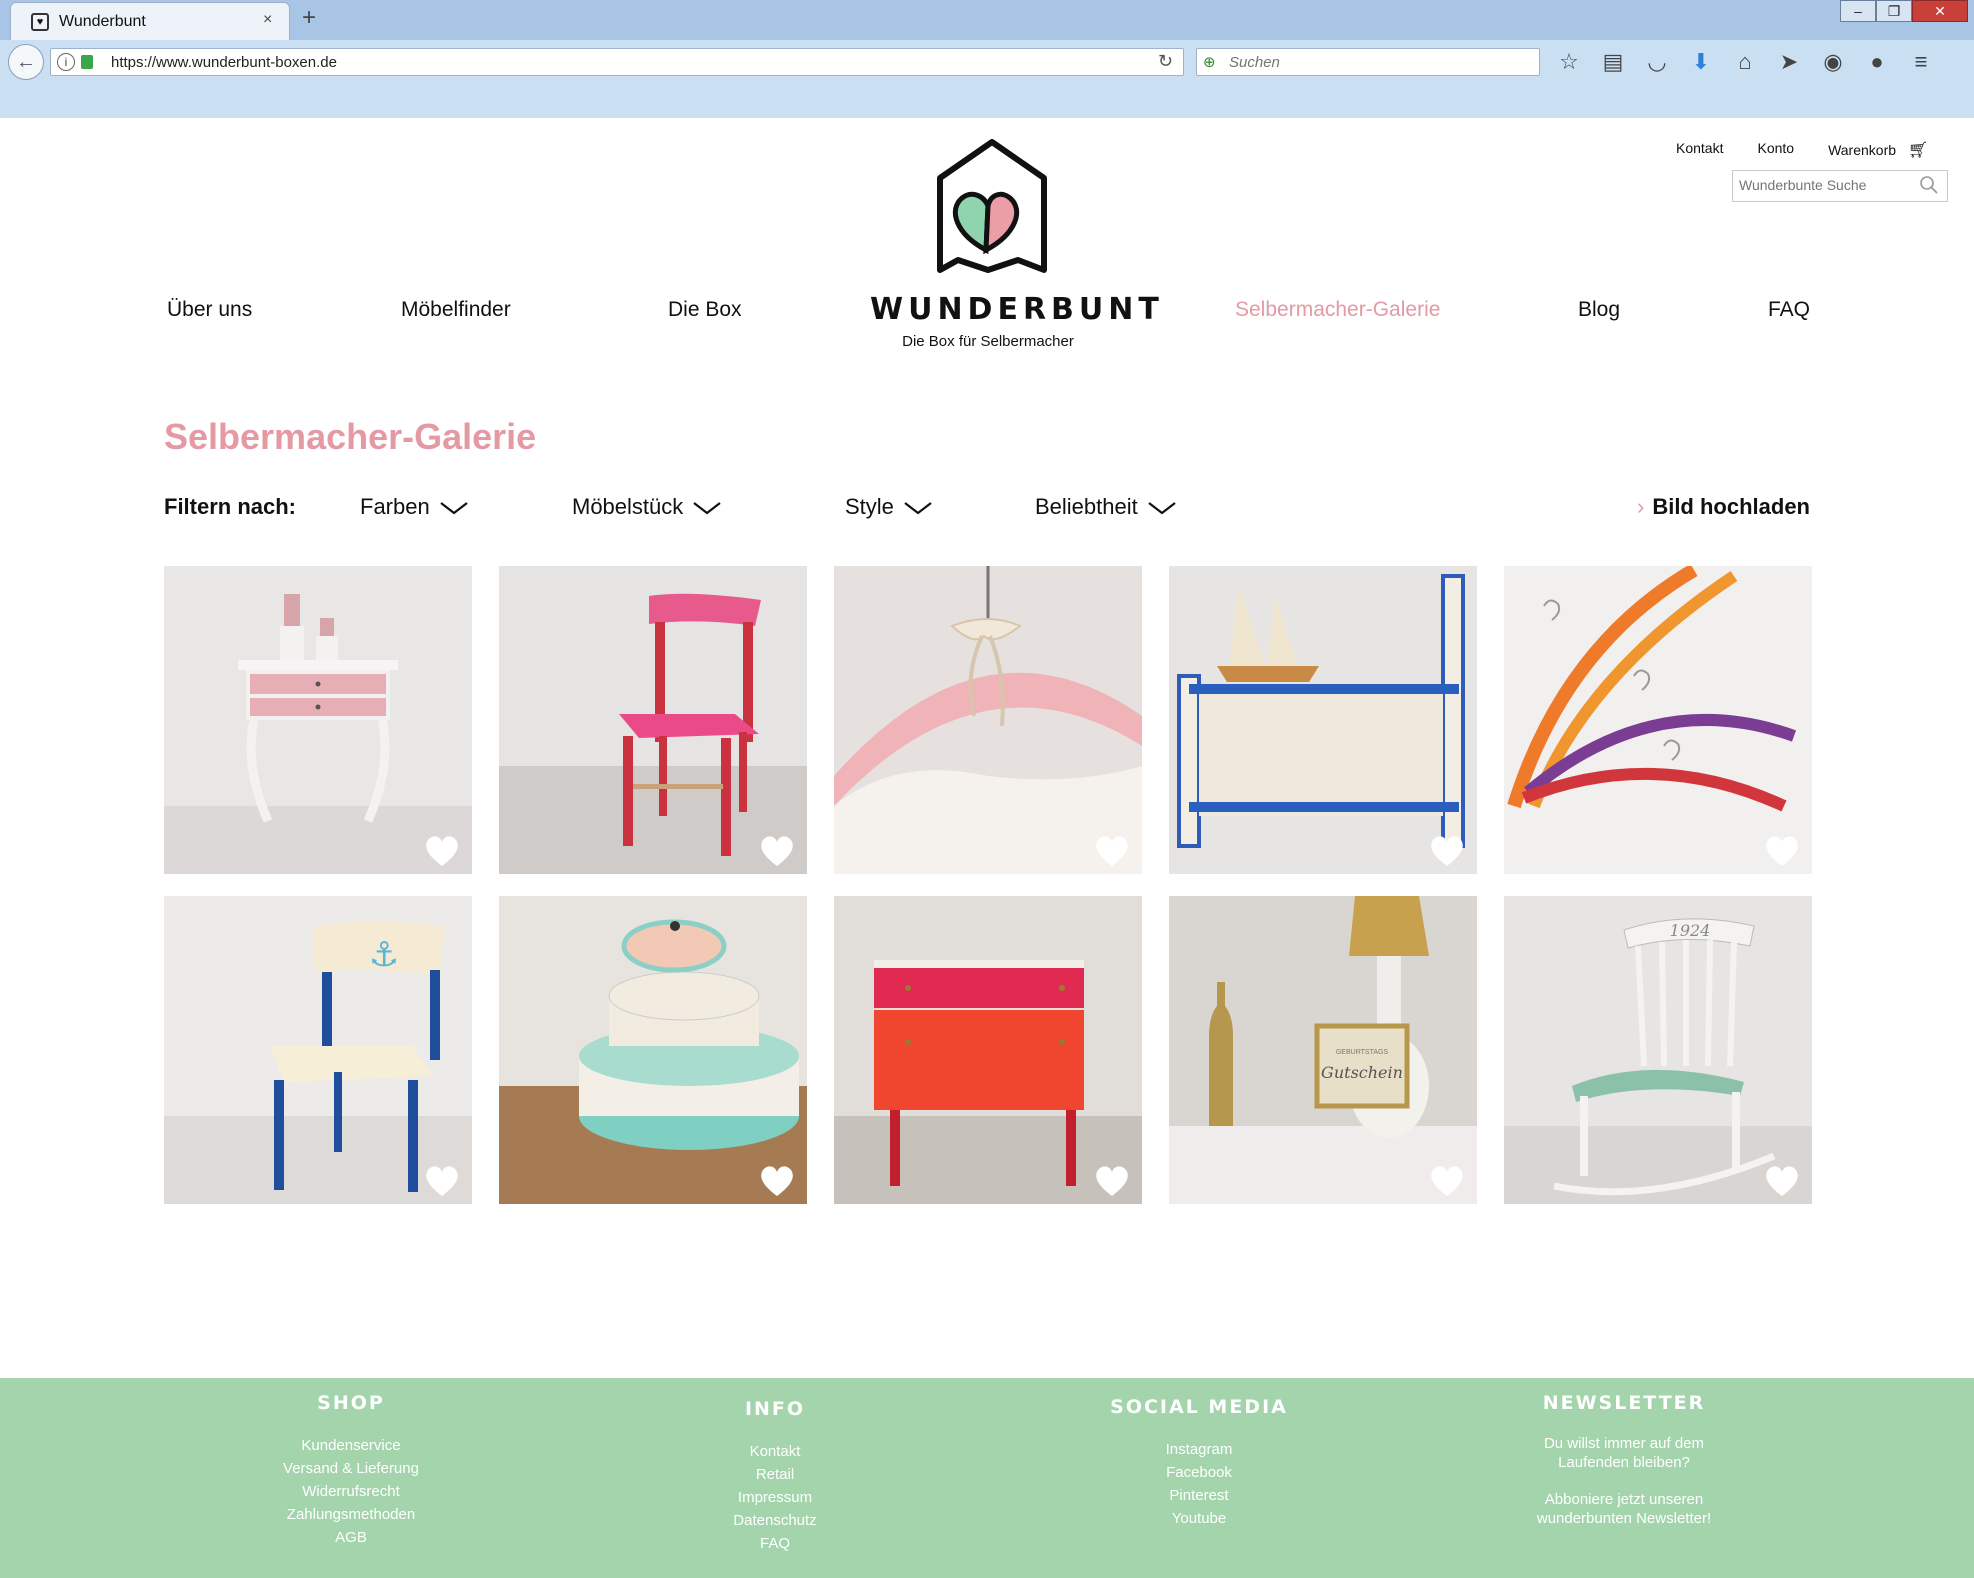 The height and width of the screenshot is (1578, 1974). Describe the element at coordinates (1940, 11) in the screenshot. I see `close-window-button: ✕` at that location.